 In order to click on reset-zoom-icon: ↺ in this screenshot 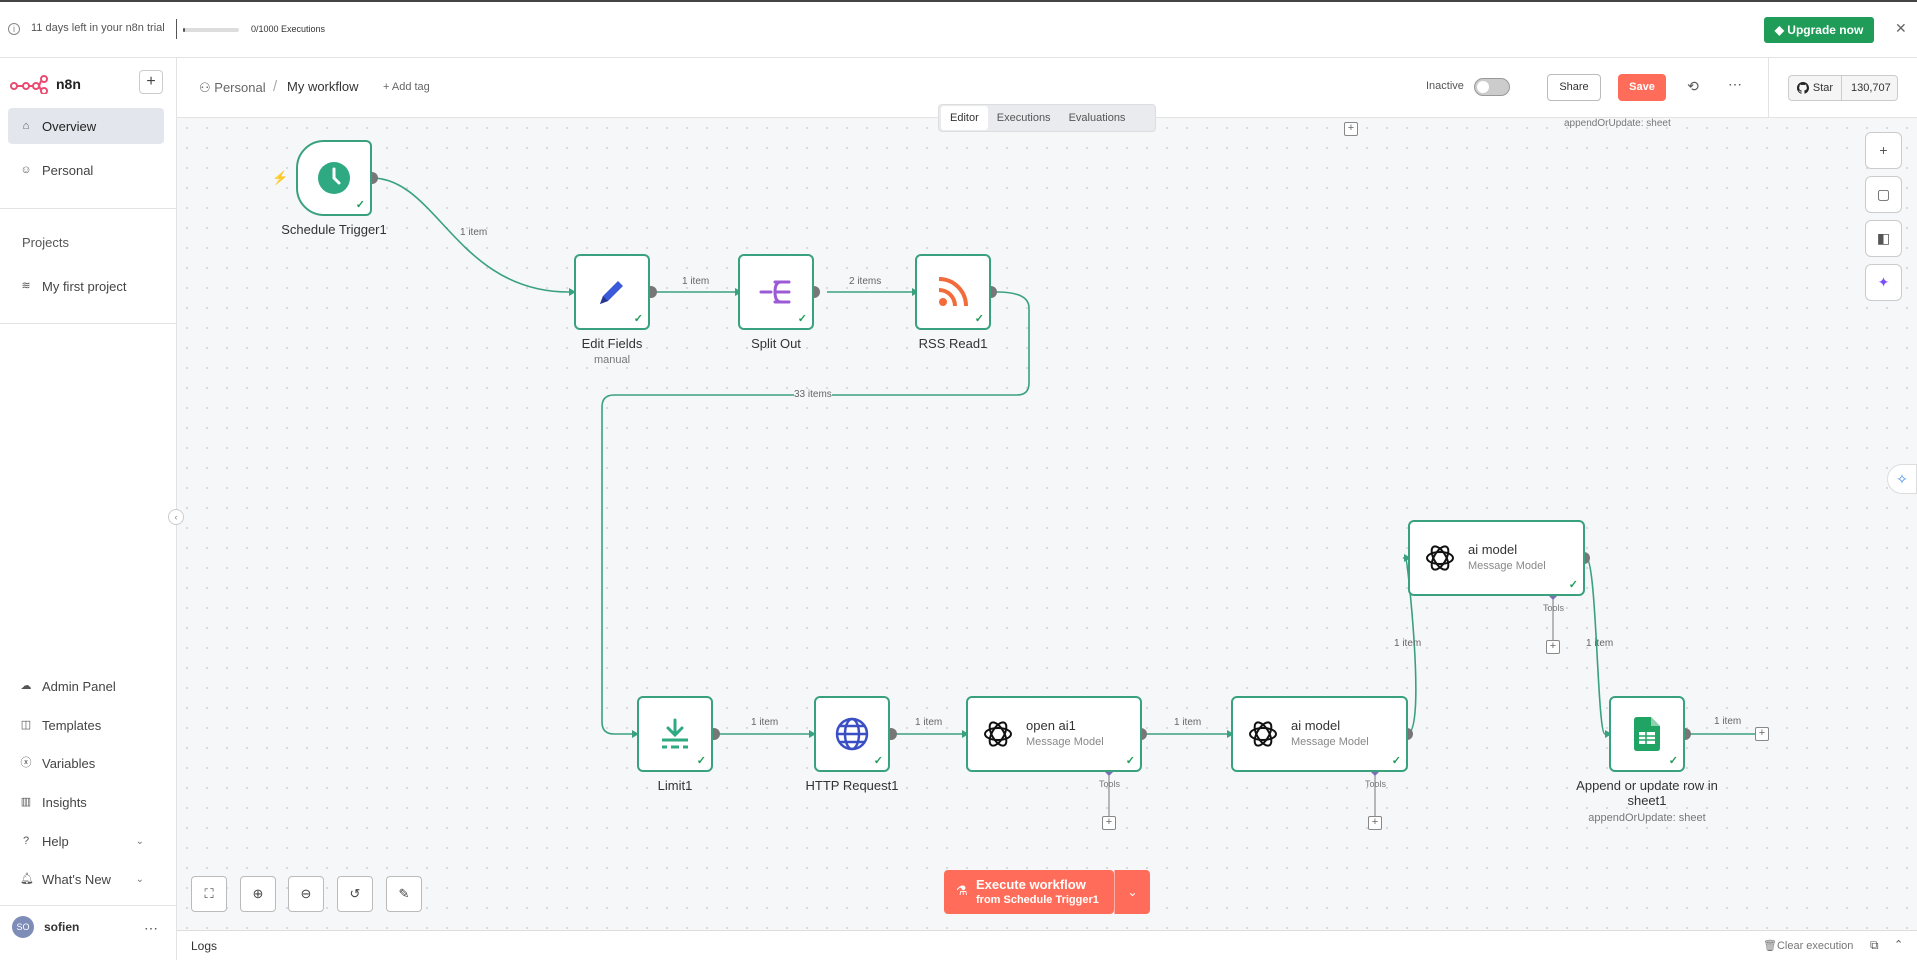, I will do `click(355, 894)`.